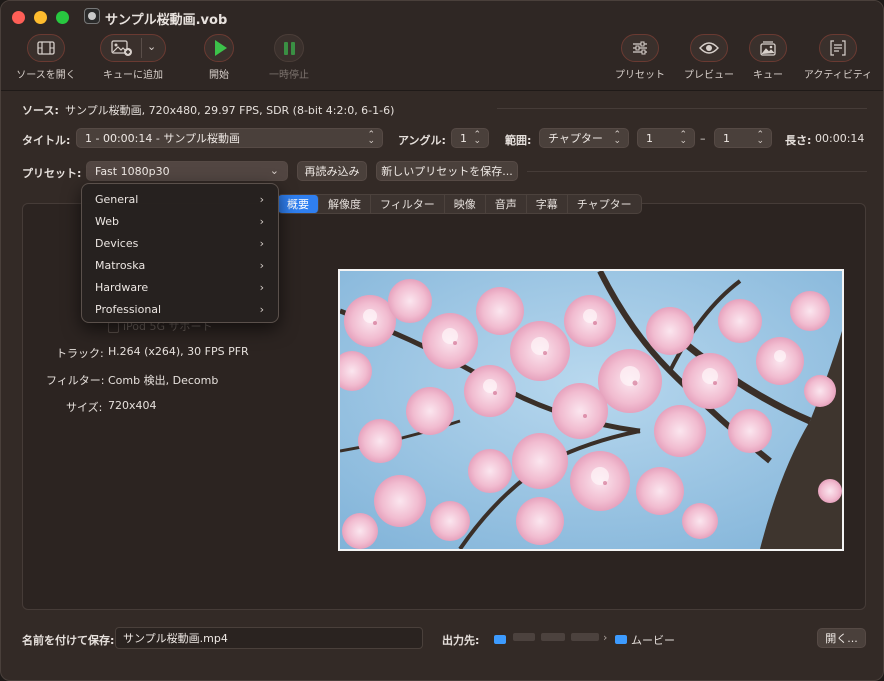 Image resolution: width=884 pixels, height=681 pixels. I want to click on photo-stack-icon, so click(768, 48).